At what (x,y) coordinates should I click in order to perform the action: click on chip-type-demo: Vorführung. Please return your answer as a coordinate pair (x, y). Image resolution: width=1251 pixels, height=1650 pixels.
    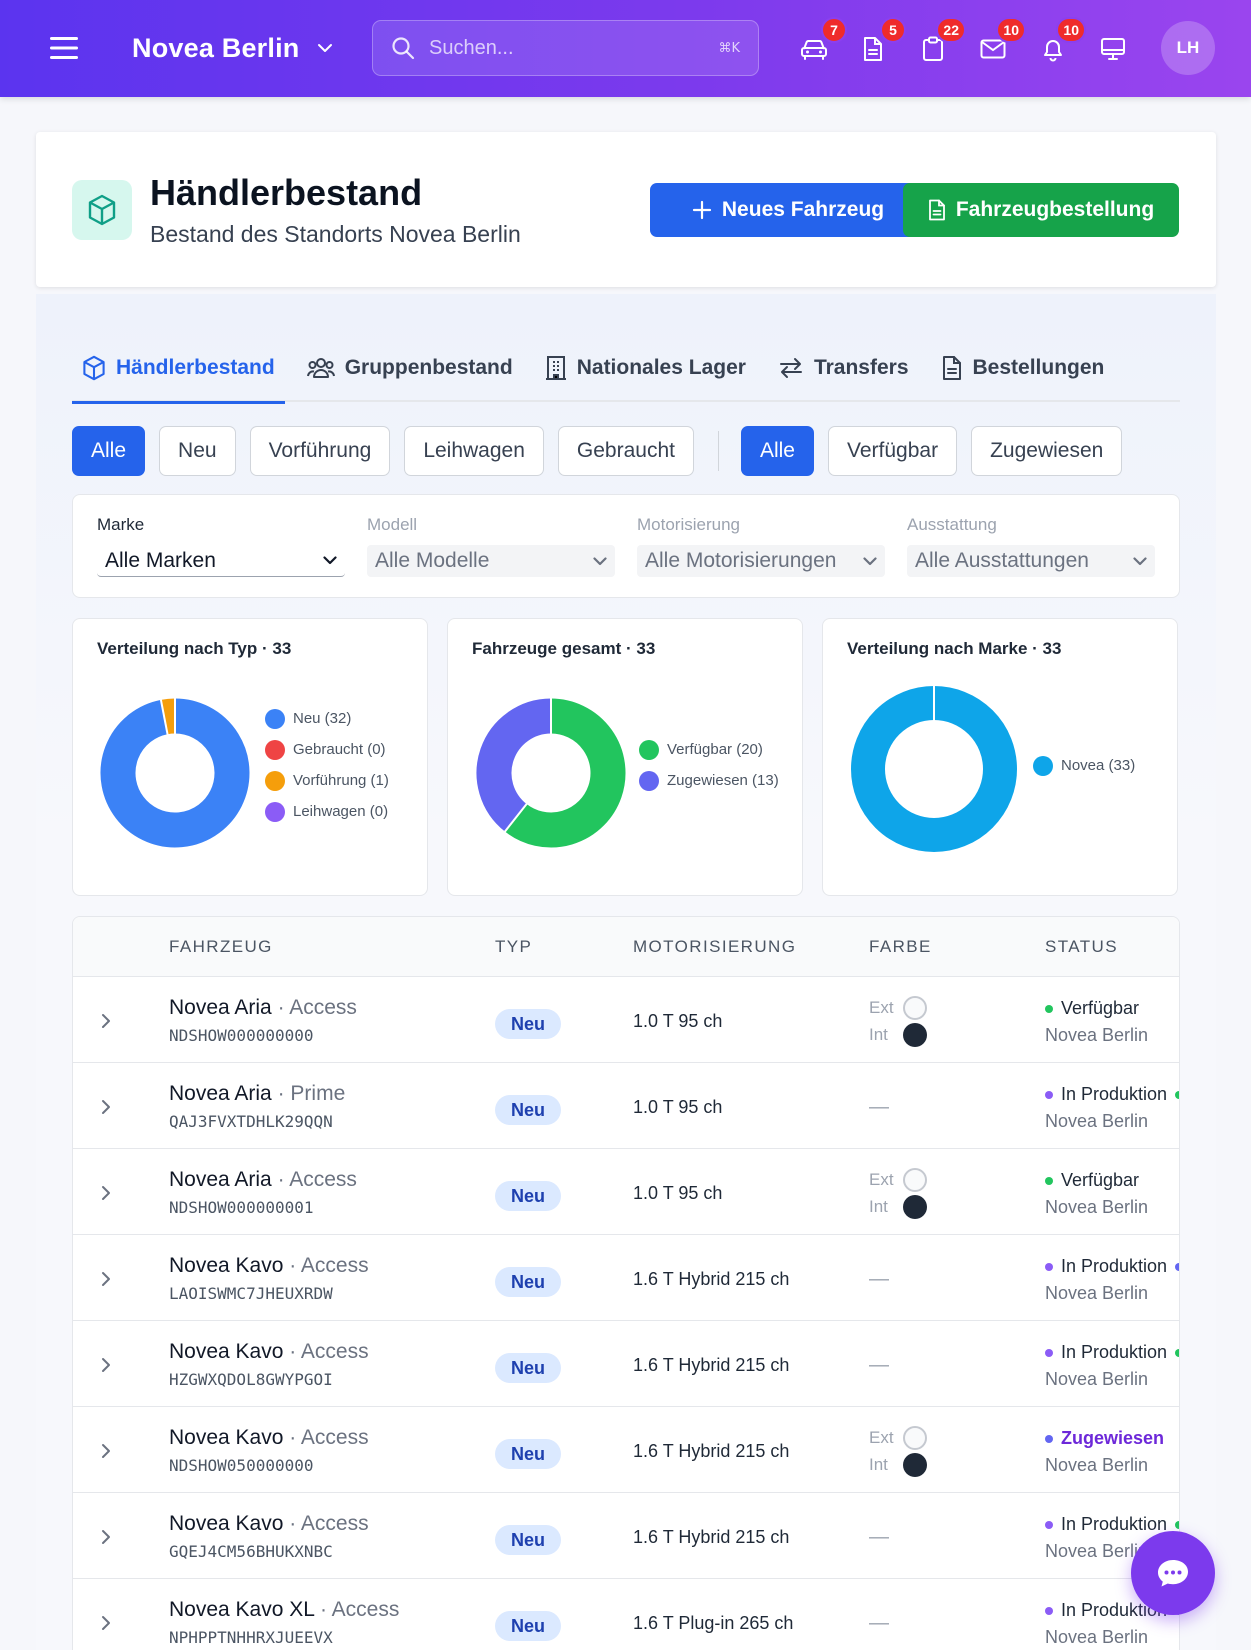
    Looking at the image, I should click on (320, 451).